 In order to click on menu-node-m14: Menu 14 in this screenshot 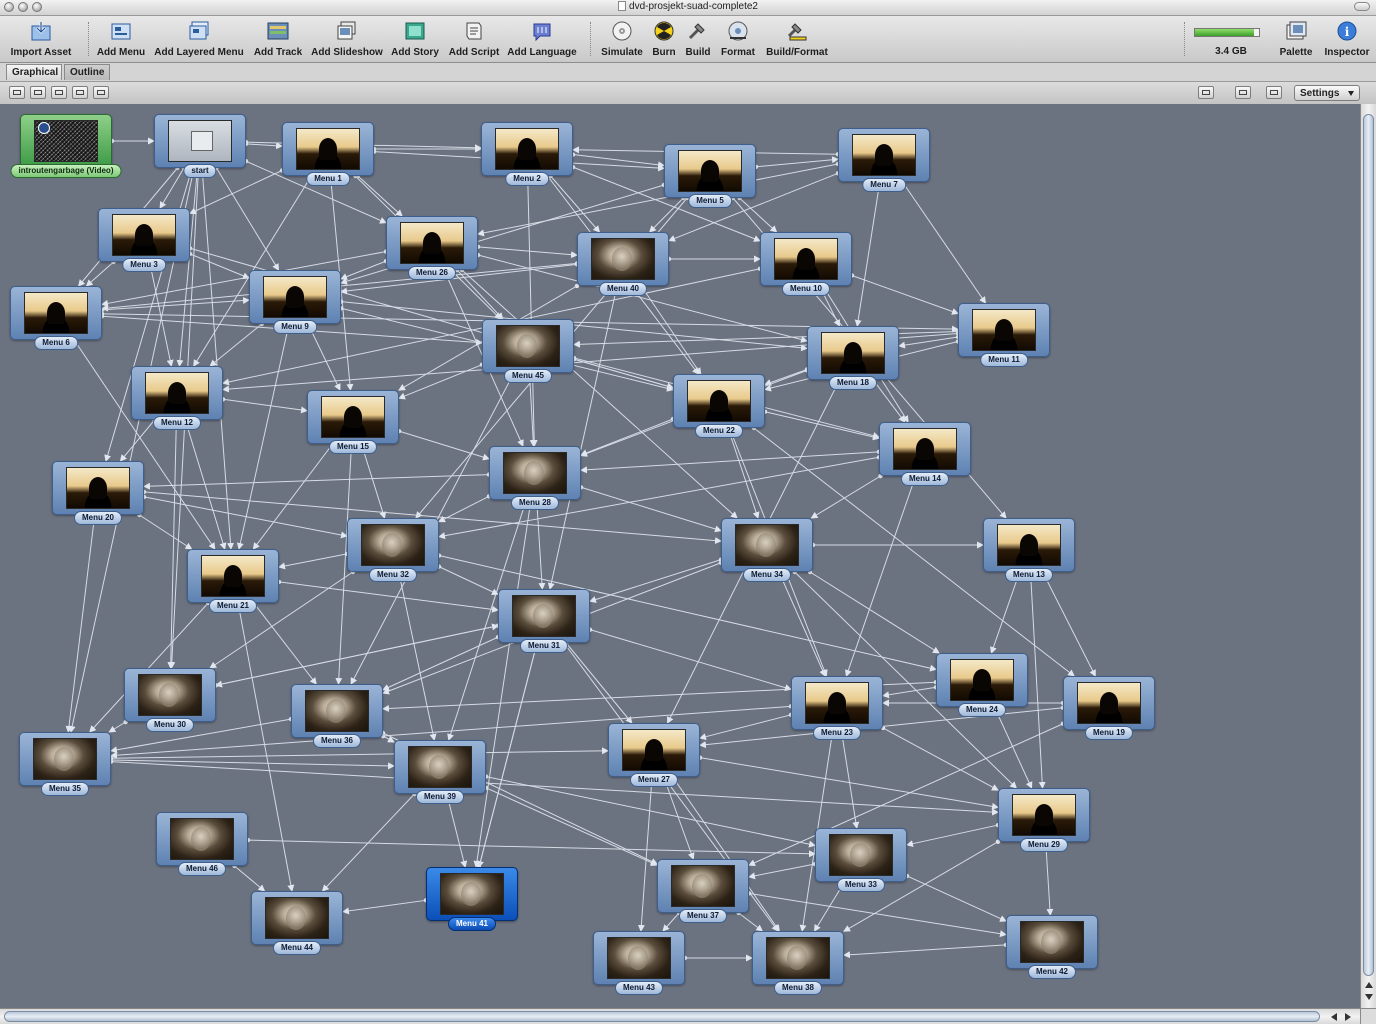, I will do `click(925, 456)`.